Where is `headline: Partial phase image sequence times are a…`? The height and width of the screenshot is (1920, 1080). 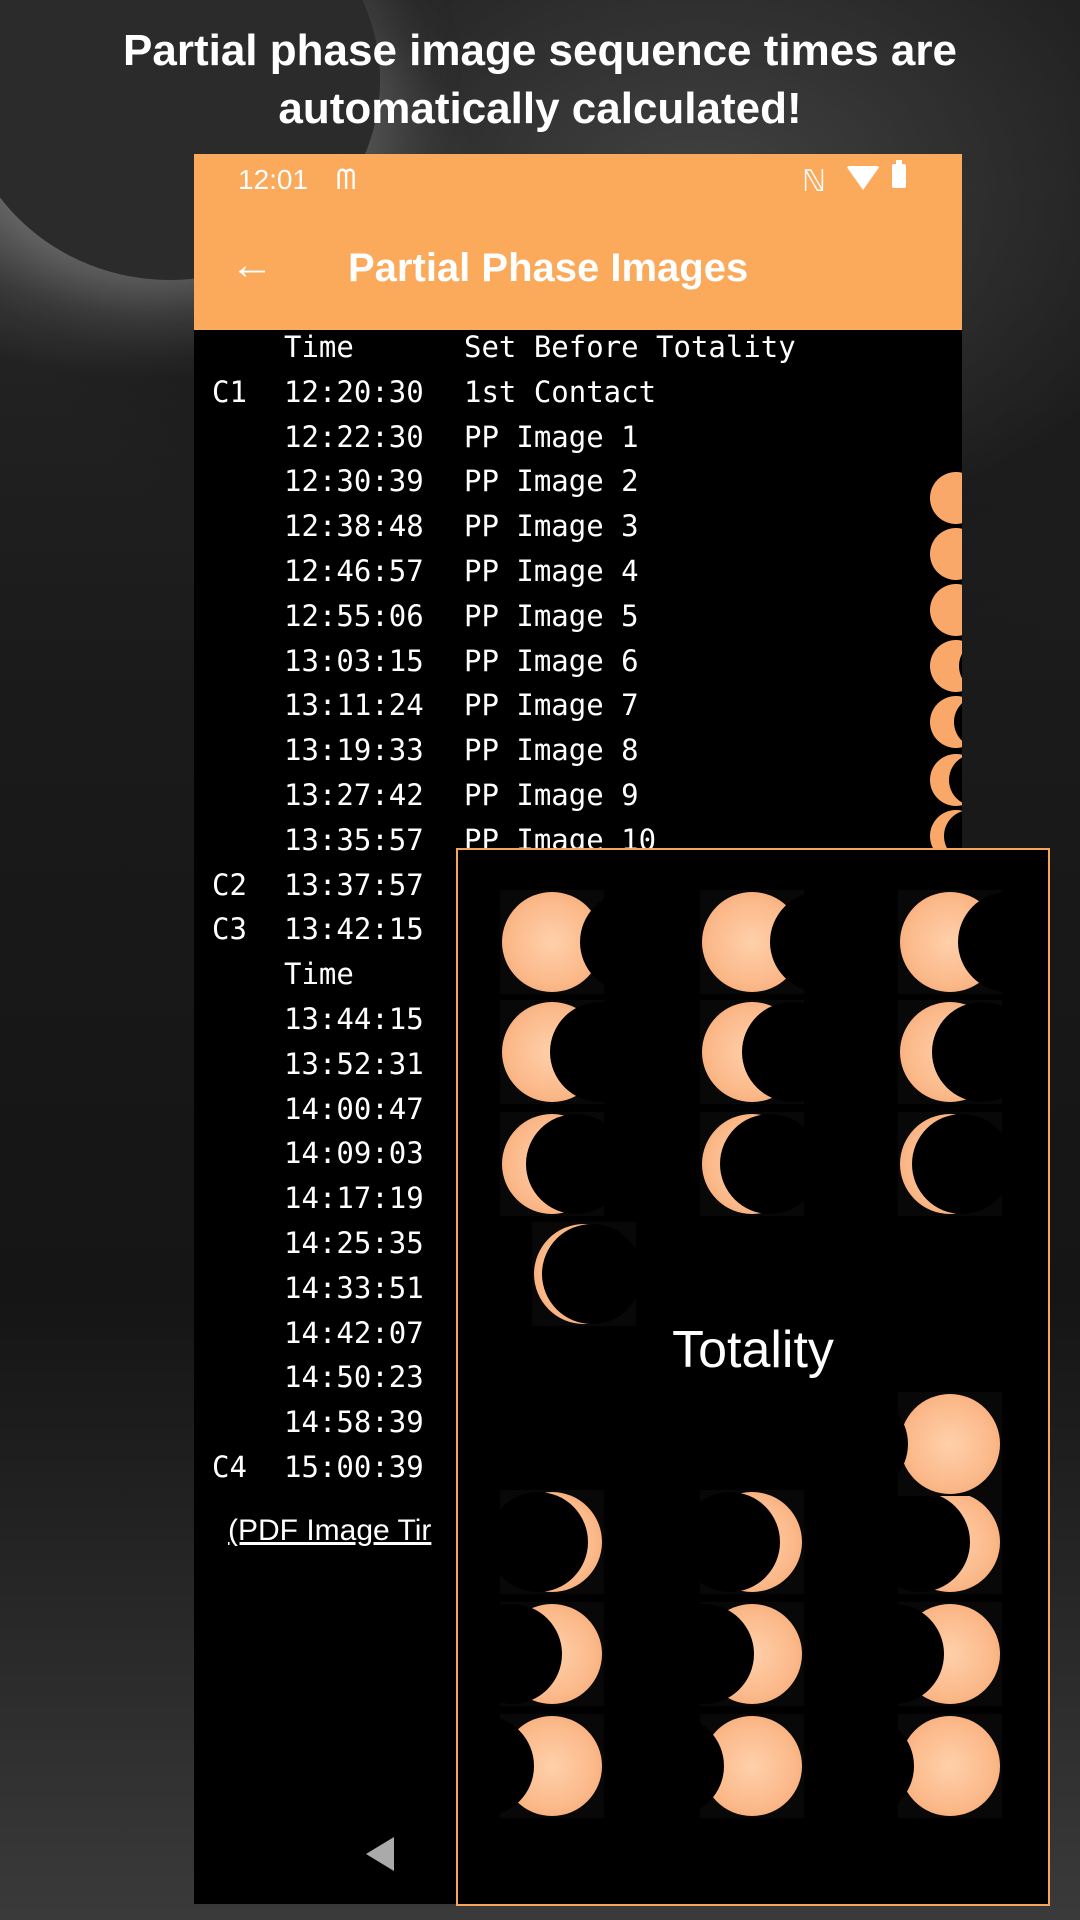 headline: Partial phase image sequence times are a… is located at coordinates (540, 80).